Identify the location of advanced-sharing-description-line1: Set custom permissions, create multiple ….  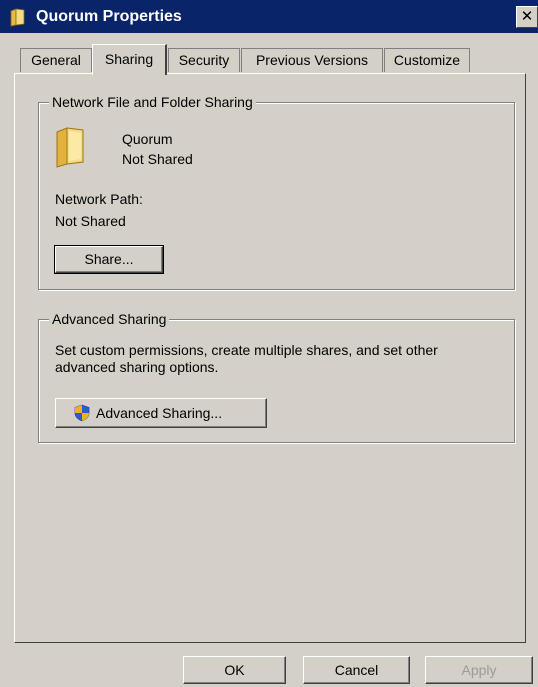
(246, 350).